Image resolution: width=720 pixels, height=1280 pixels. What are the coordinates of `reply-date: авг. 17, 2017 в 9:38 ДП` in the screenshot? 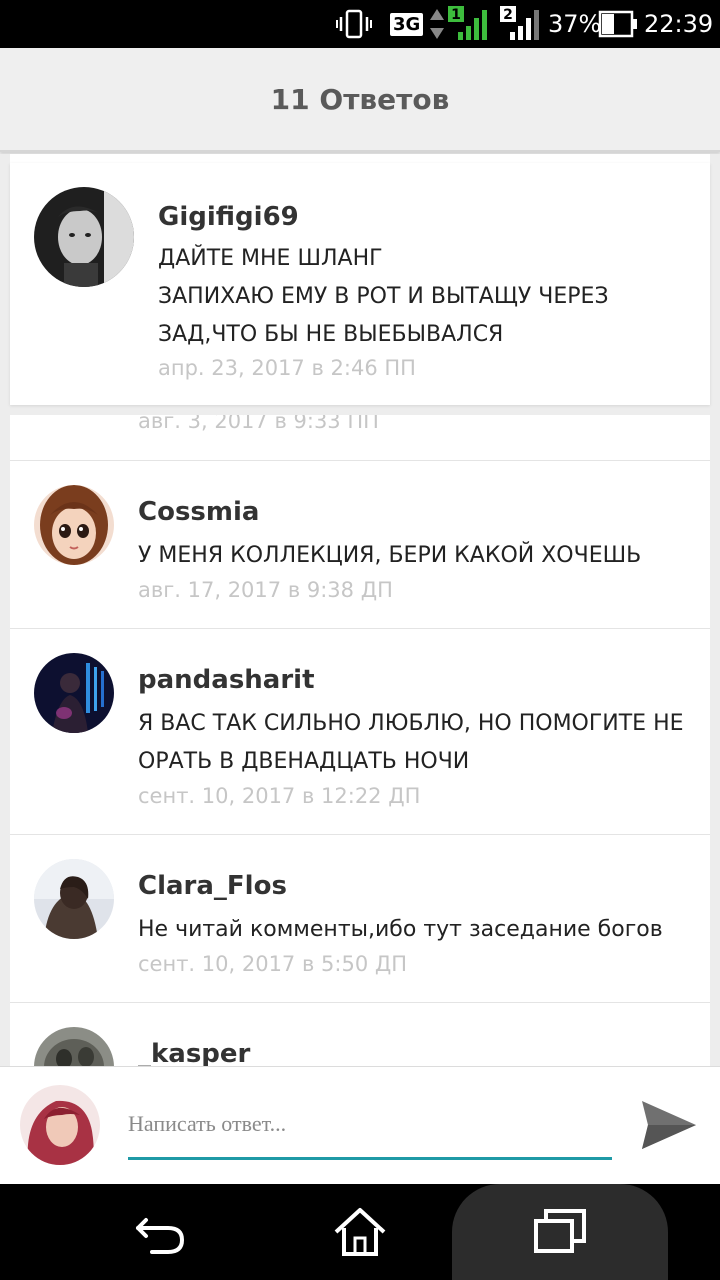 It's located at (265, 590).